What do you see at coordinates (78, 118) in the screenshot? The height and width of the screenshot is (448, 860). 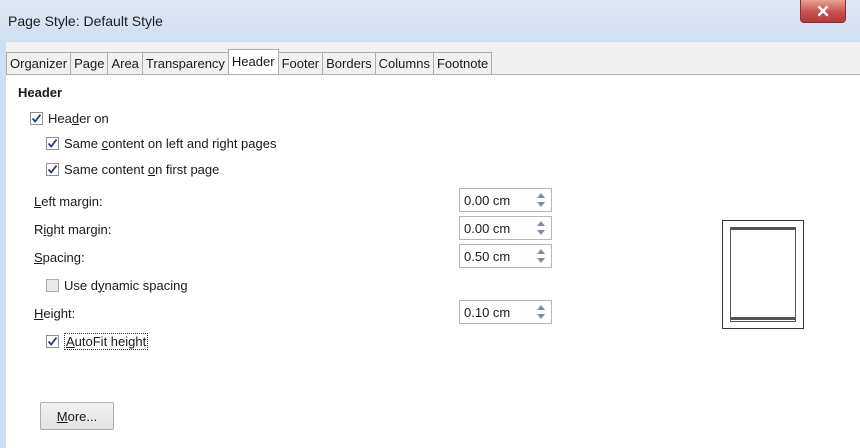 I see `header-on-label: Header on` at bounding box center [78, 118].